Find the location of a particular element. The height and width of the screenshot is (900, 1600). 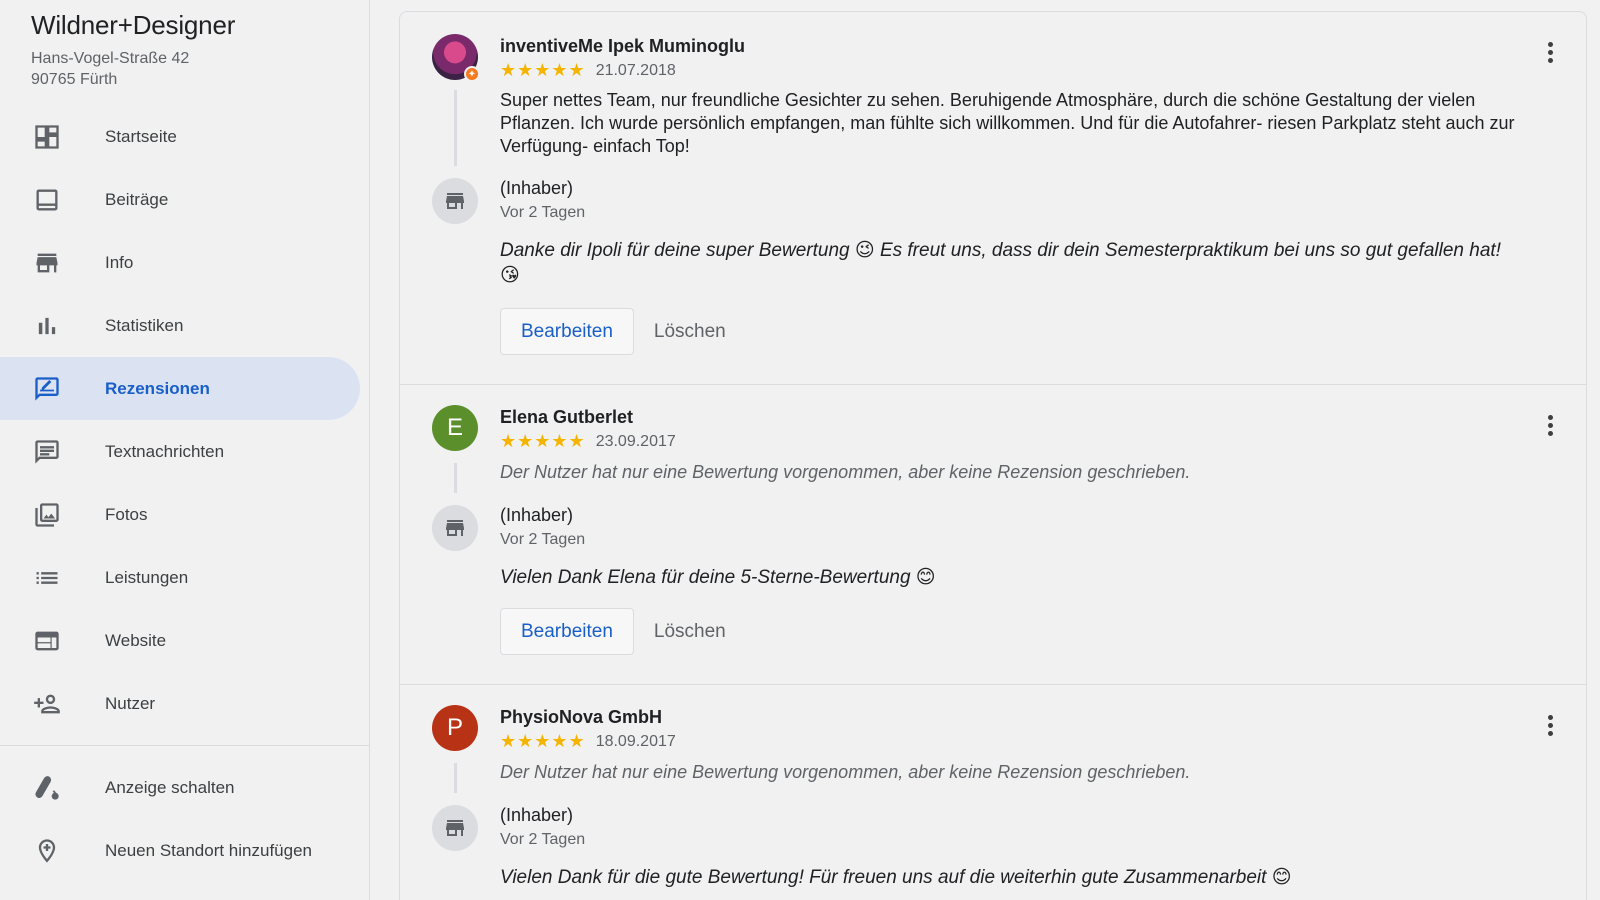

local-guide-badge-icon: ✦ is located at coordinates (472, 74).